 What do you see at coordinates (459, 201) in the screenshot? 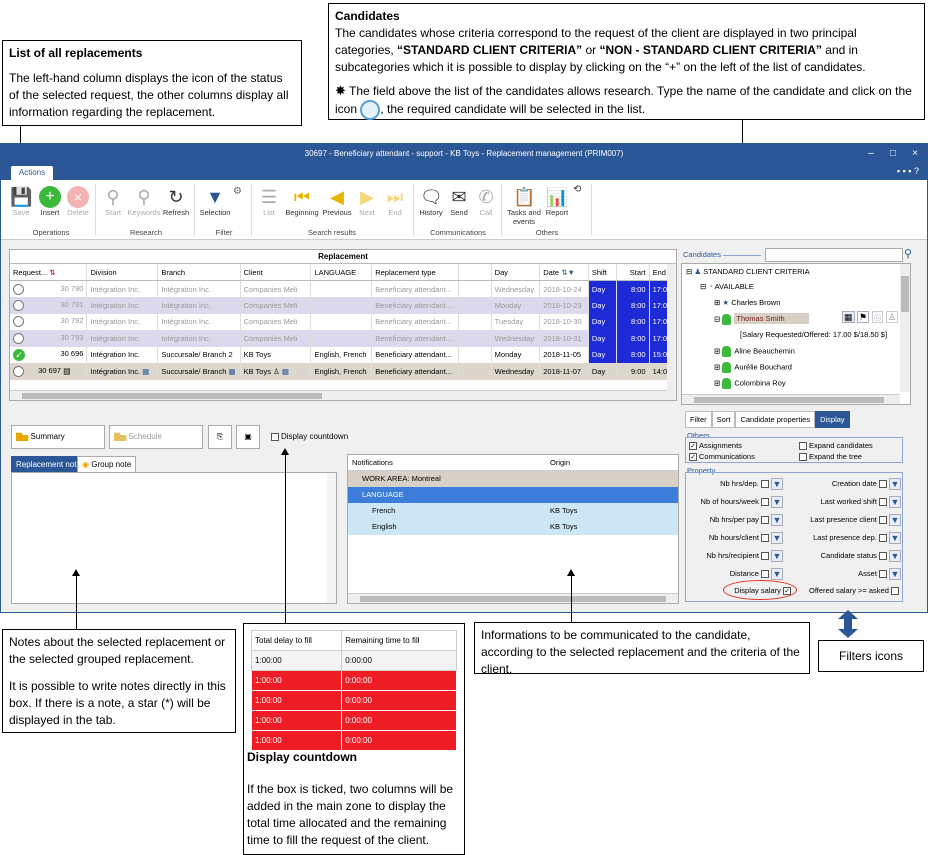
I see `send-button: ✉ Send` at bounding box center [459, 201].